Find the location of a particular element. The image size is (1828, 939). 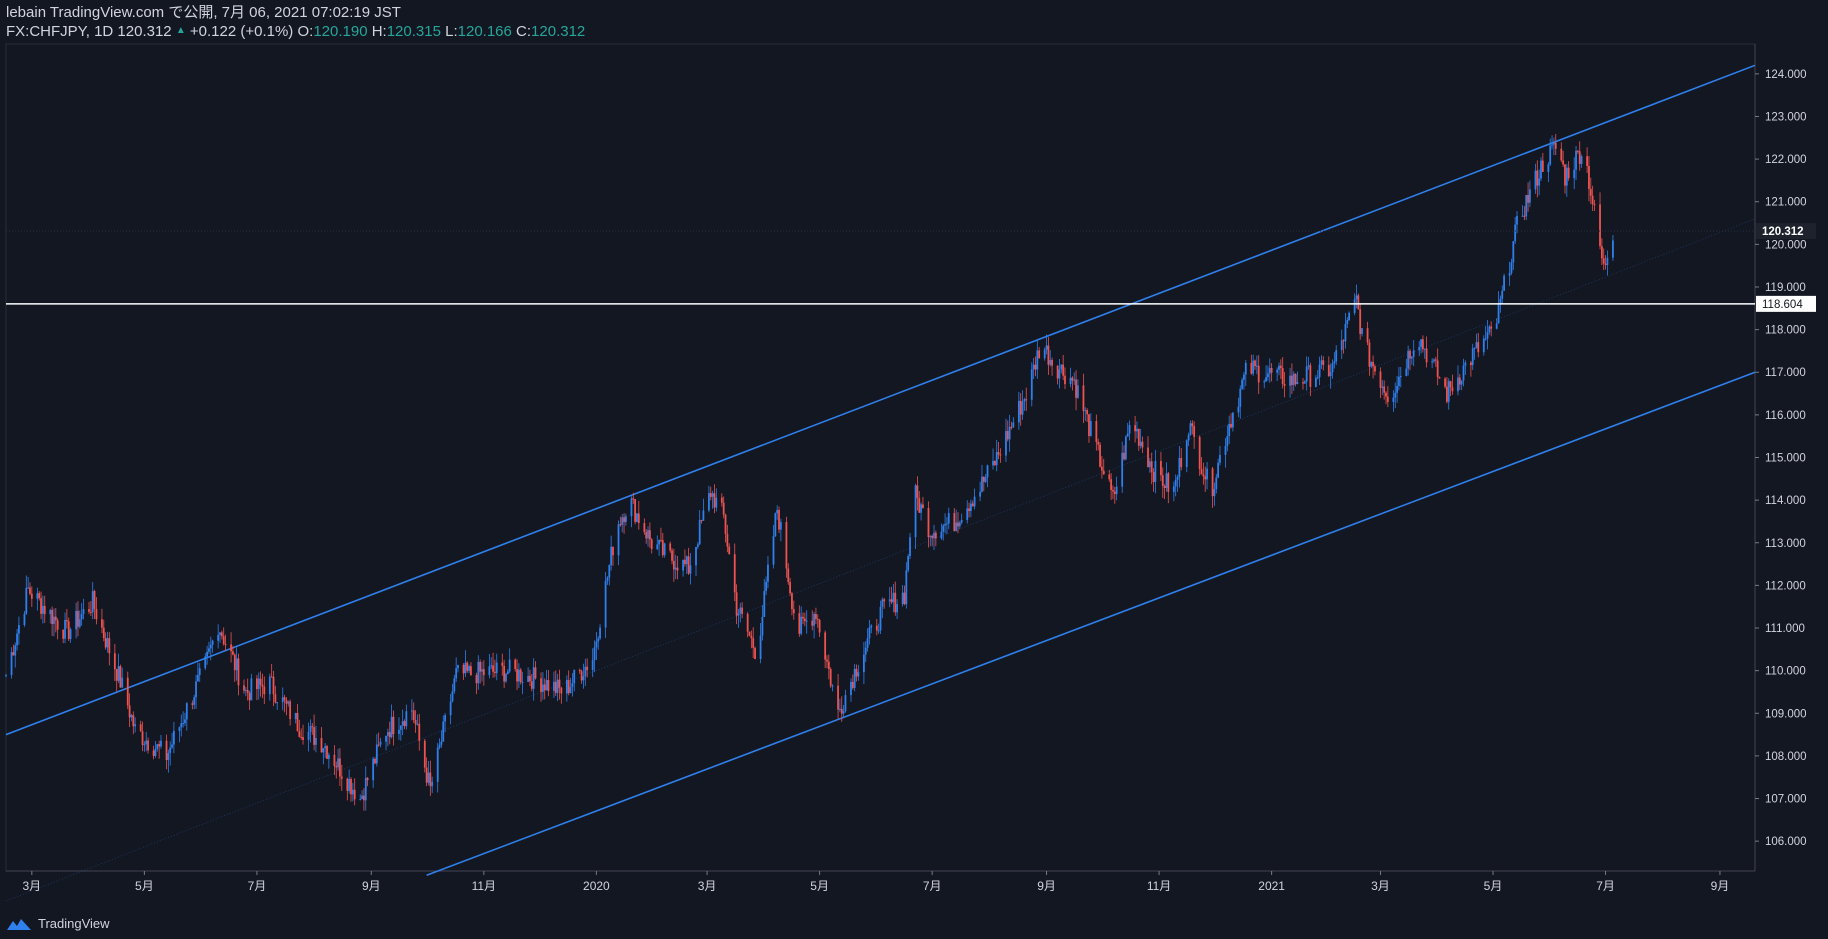

last-price-label: 120.312 is located at coordinates (1783, 232).